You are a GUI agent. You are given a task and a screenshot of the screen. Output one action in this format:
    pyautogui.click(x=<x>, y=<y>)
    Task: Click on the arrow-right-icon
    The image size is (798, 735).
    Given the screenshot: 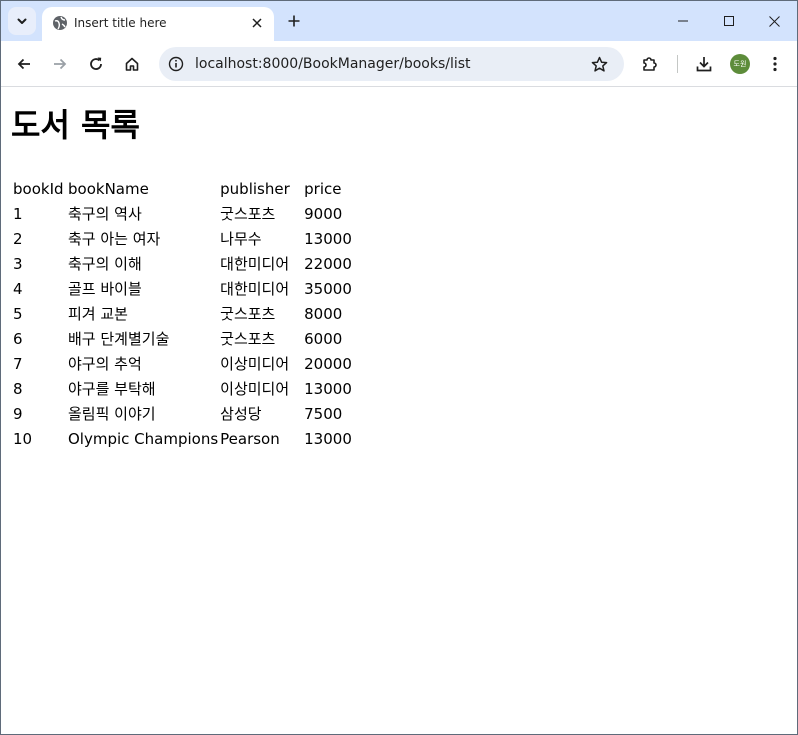 What is the action you would take?
    pyautogui.click(x=60, y=64)
    